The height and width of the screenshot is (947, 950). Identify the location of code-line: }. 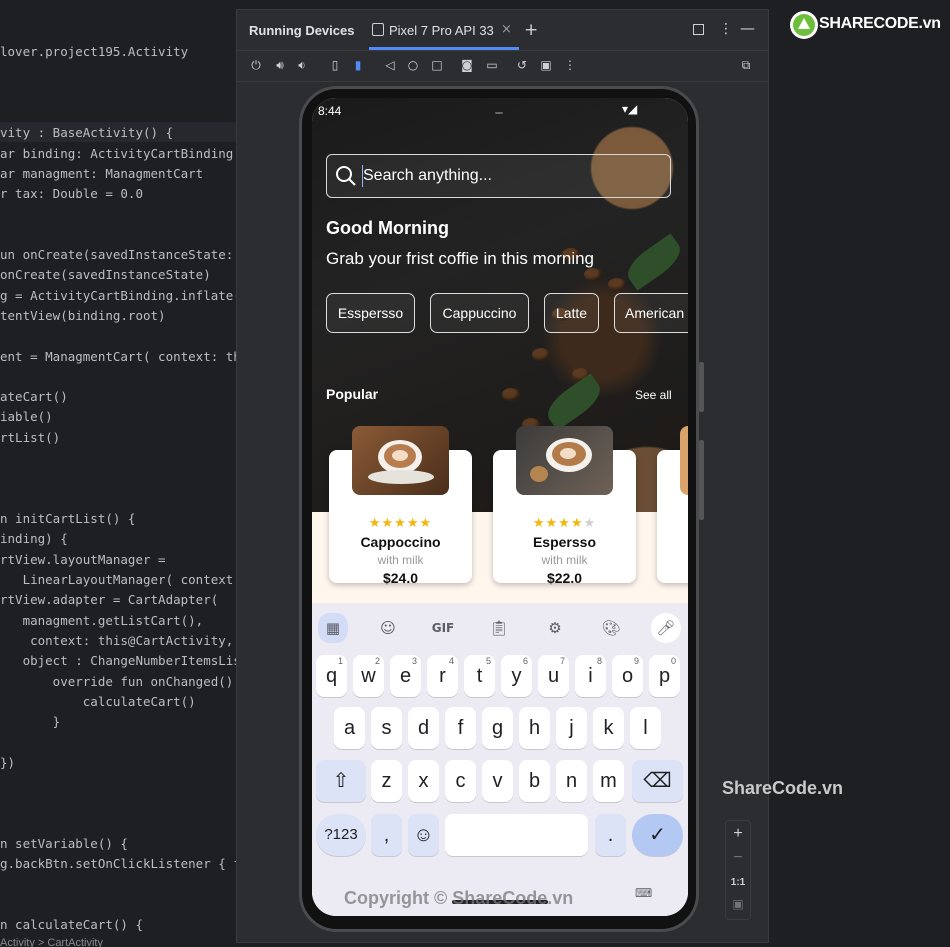
(30, 721).